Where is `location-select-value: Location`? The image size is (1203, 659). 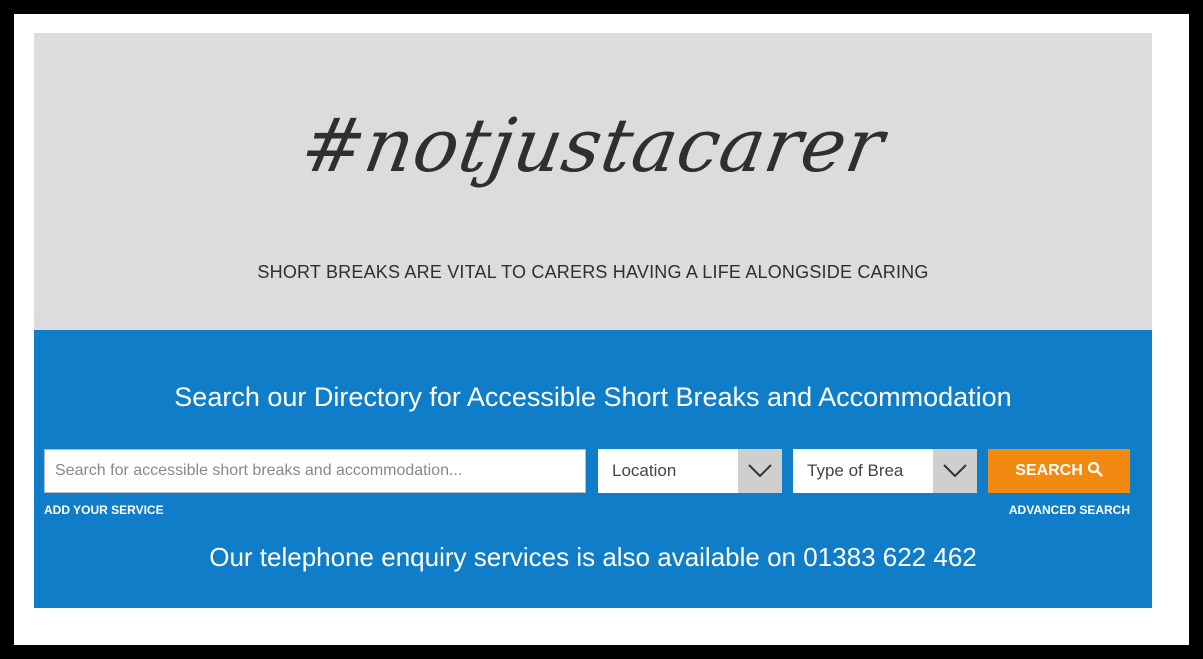 location-select-value: Location is located at coordinates (644, 470).